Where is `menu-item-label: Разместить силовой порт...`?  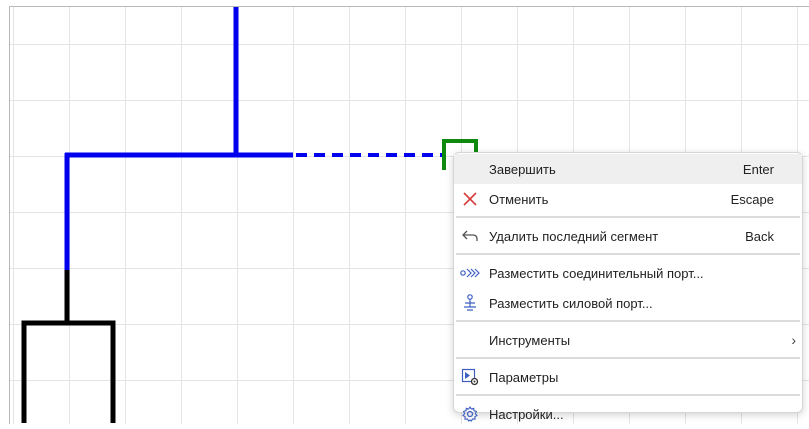
menu-item-label: Разместить силовой порт... is located at coordinates (571, 303).